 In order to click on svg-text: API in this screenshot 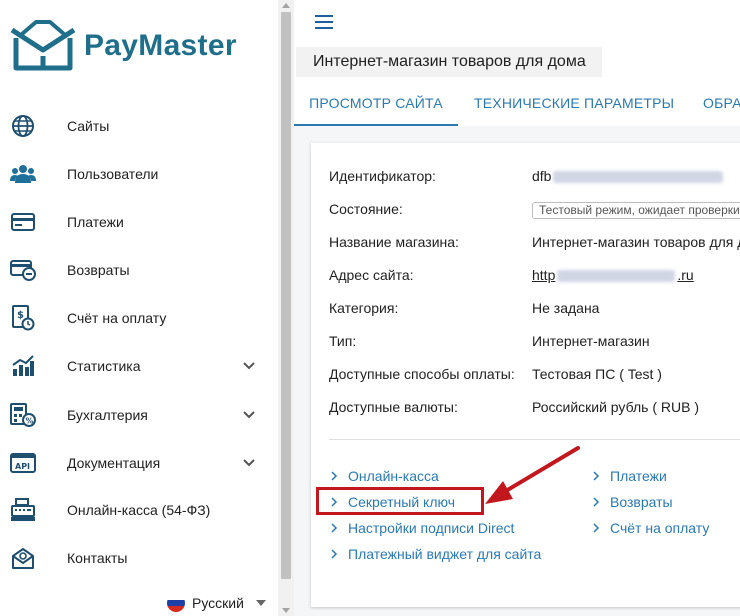, I will do `click(22, 466)`.